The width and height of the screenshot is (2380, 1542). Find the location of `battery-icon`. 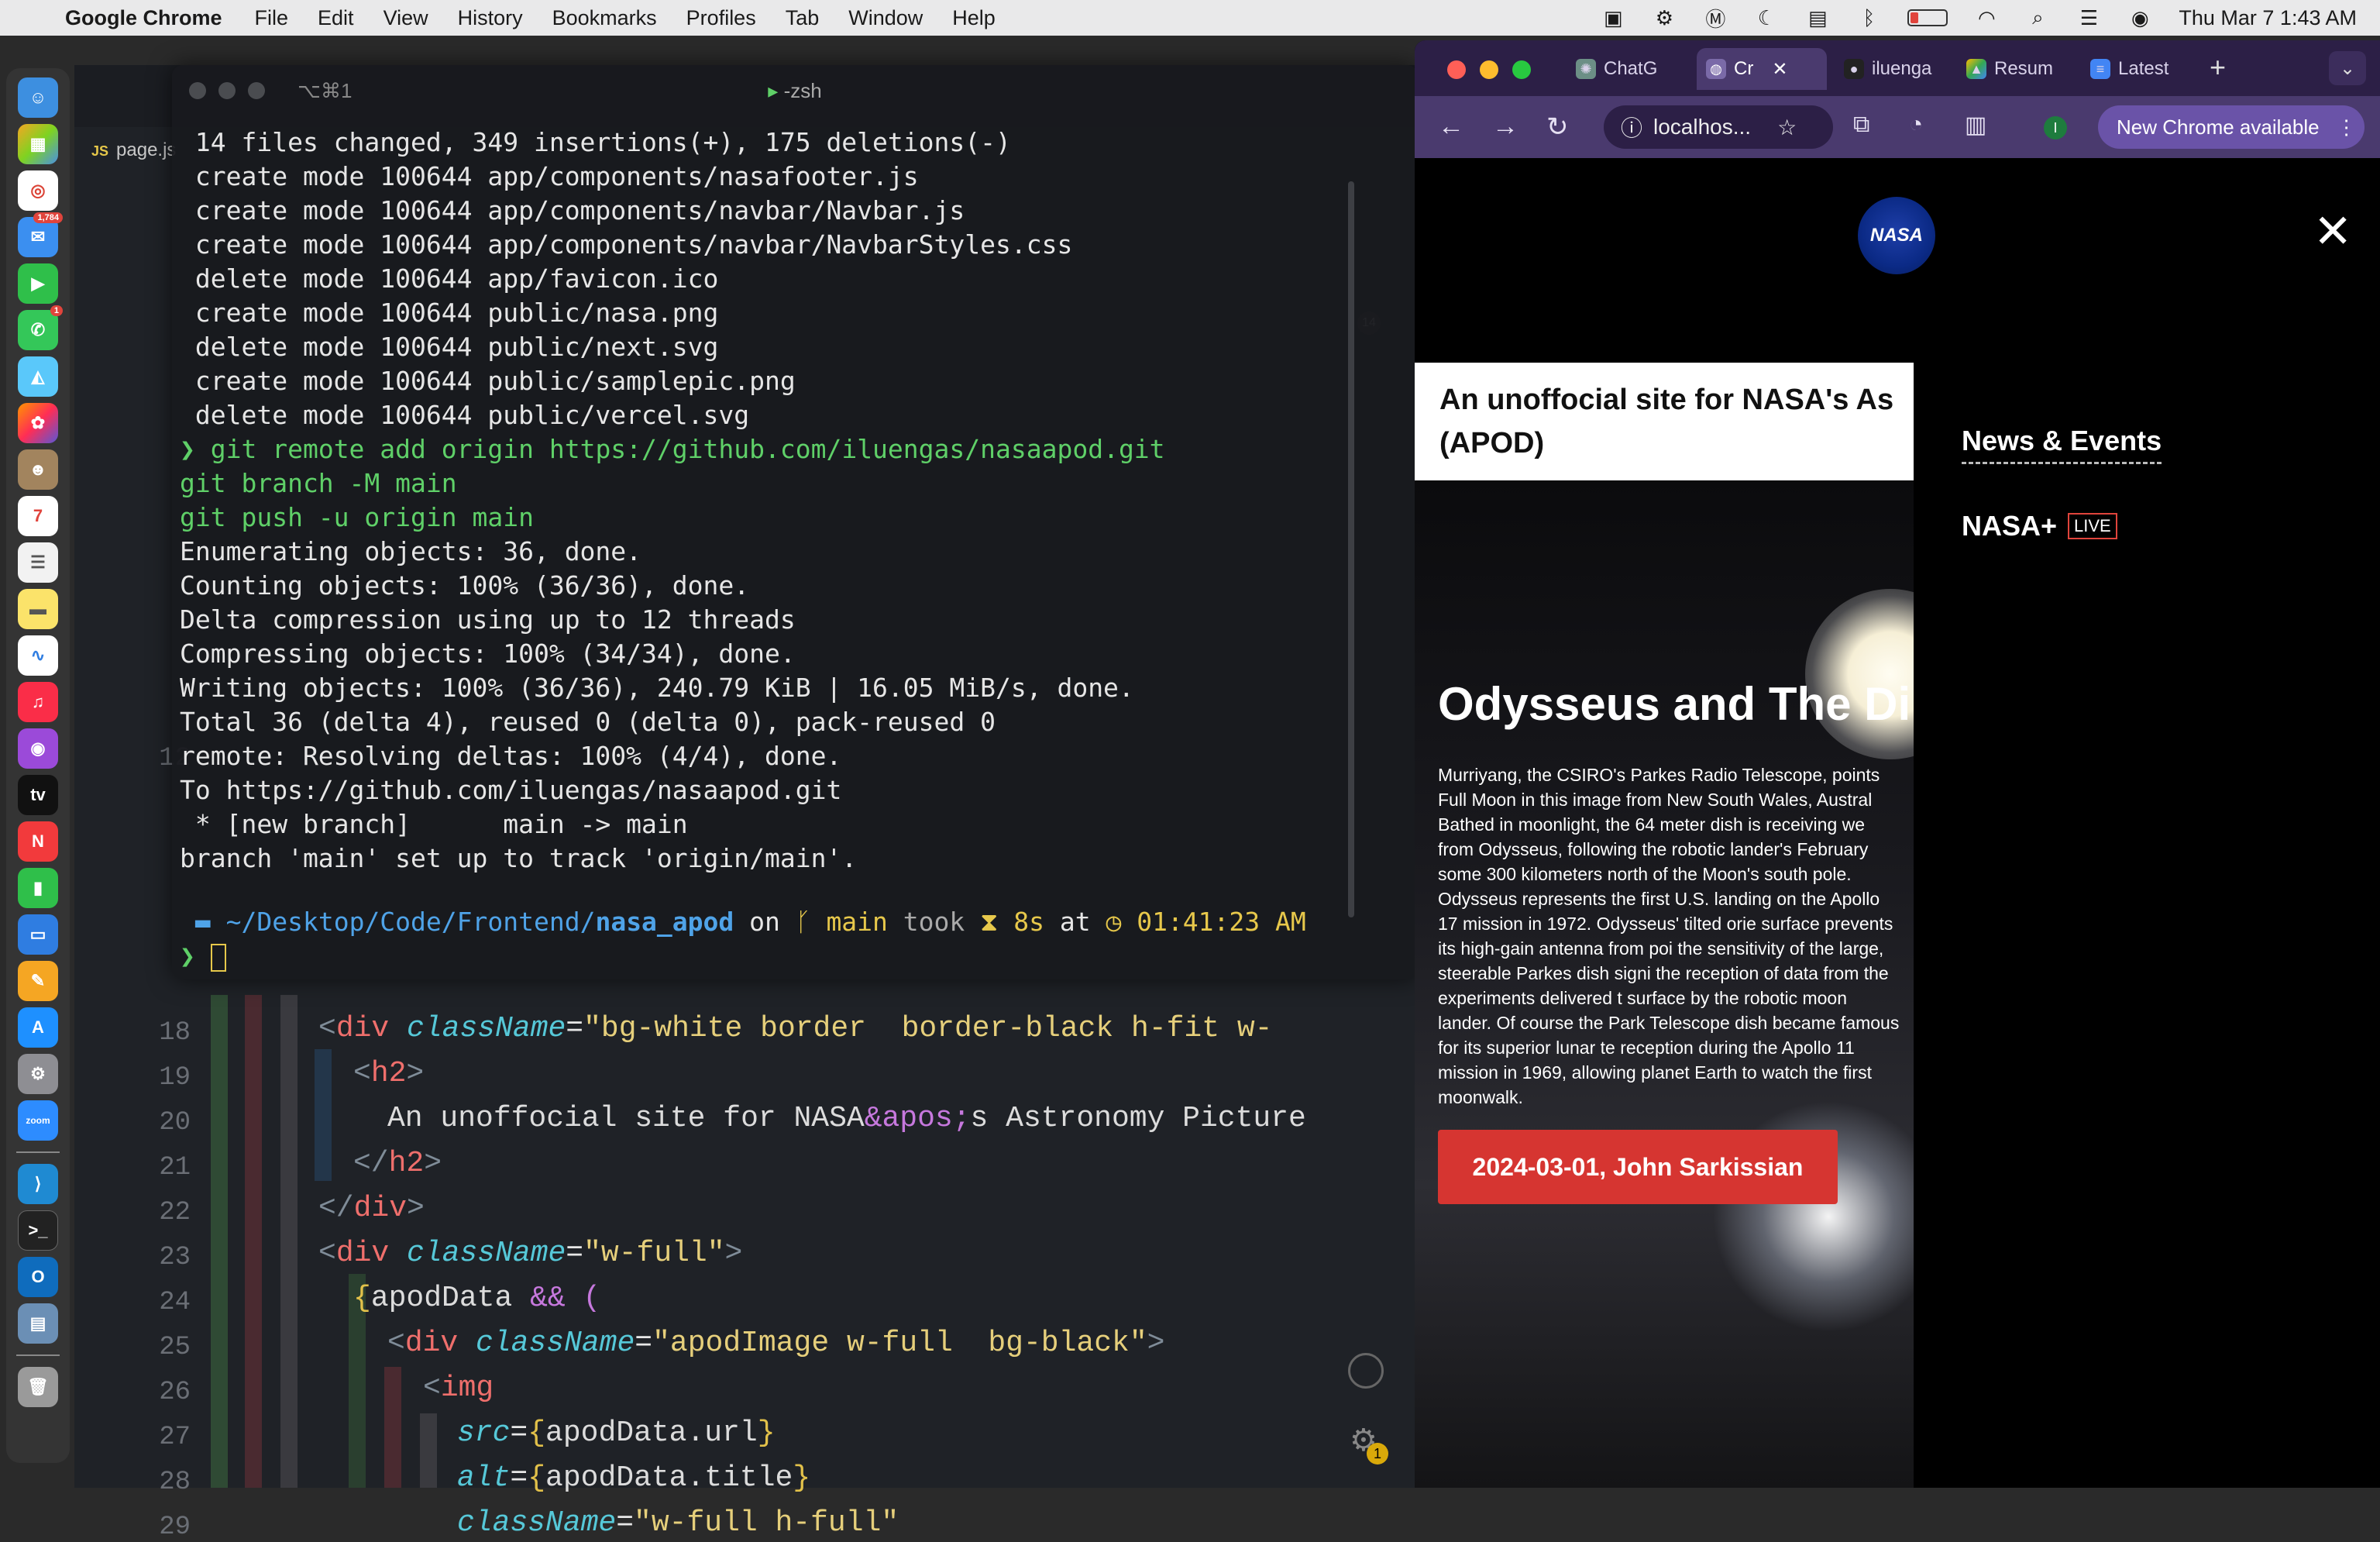

battery-icon is located at coordinates (1928, 17).